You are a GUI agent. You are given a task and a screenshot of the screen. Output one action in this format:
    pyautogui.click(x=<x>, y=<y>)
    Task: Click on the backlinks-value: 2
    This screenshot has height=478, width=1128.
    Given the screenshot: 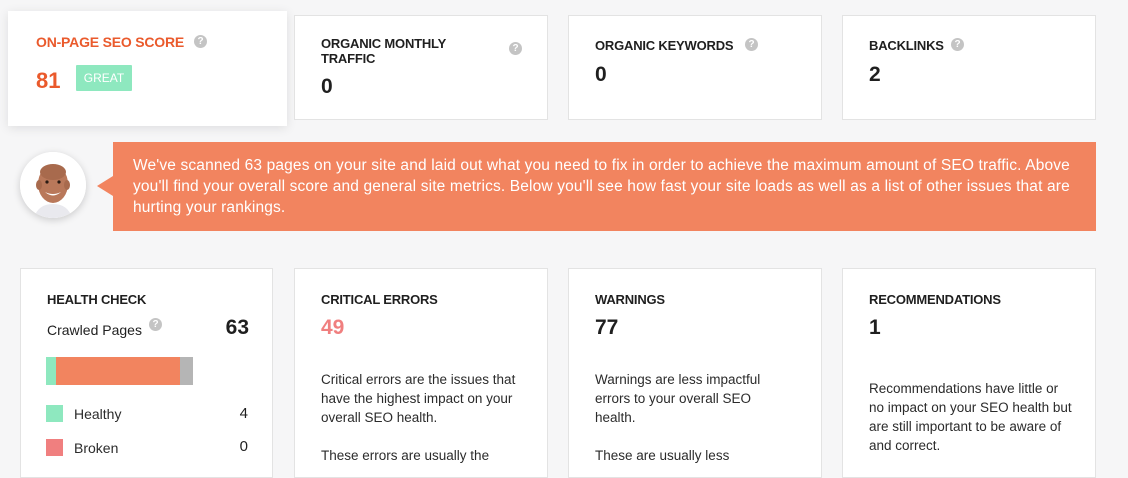 What is the action you would take?
    pyautogui.click(x=875, y=74)
    